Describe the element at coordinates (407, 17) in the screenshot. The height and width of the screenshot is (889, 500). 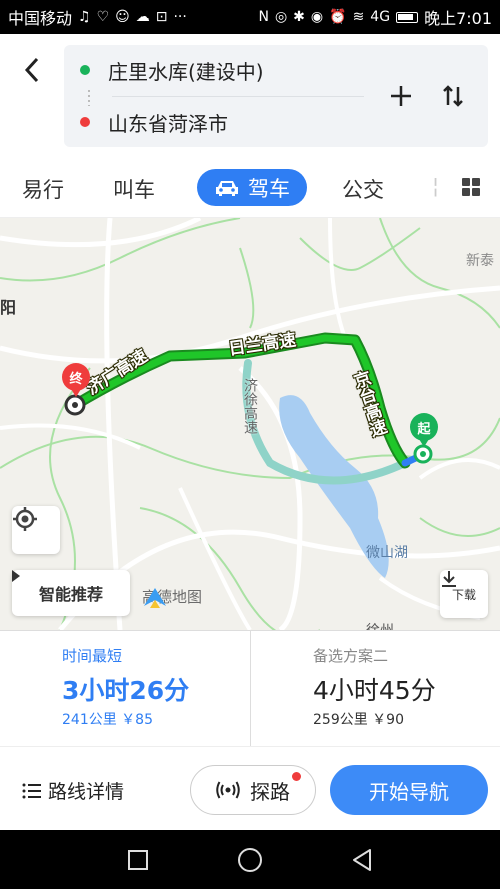
I see `battery-icon` at that location.